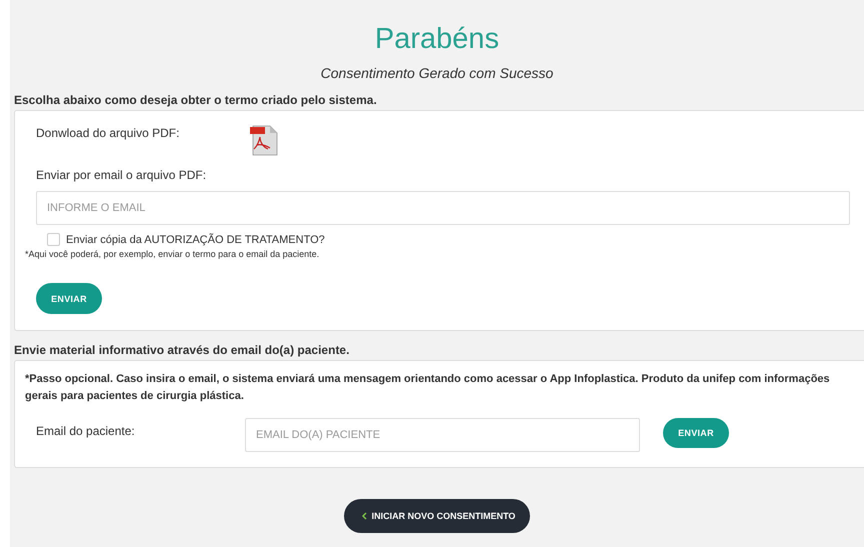 The image size is (864, 547). I want to click on section-heading: Escolha abaixo como deseja obter o termo criado pelo sistema., so click(195, 100).